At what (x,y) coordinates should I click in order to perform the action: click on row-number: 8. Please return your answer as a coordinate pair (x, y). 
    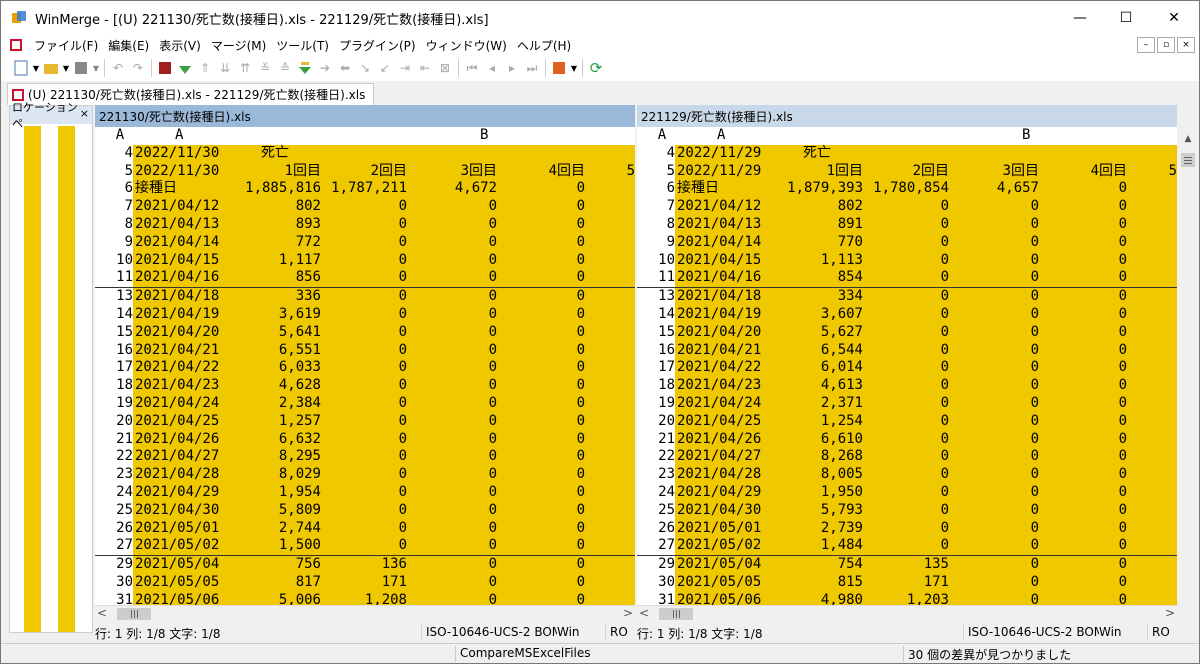
    Looking at the image, I should click on (114, 224).